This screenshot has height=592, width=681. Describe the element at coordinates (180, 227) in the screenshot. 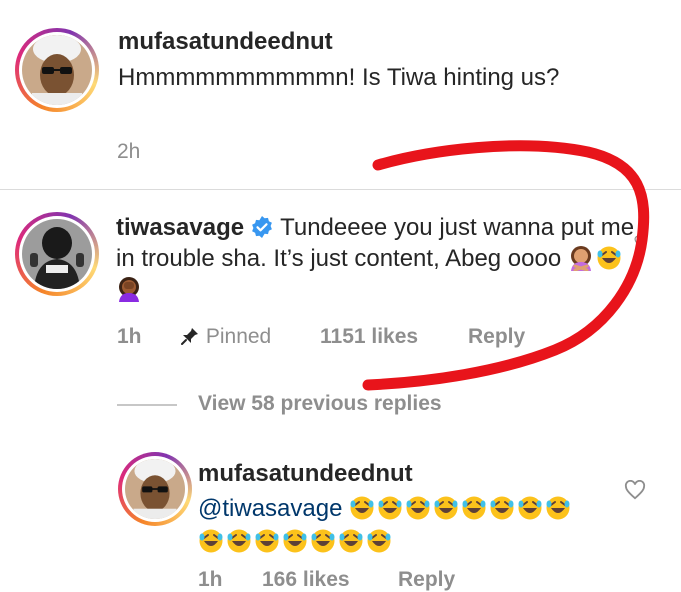

I see `comment-username: tiwasavage` at that location.